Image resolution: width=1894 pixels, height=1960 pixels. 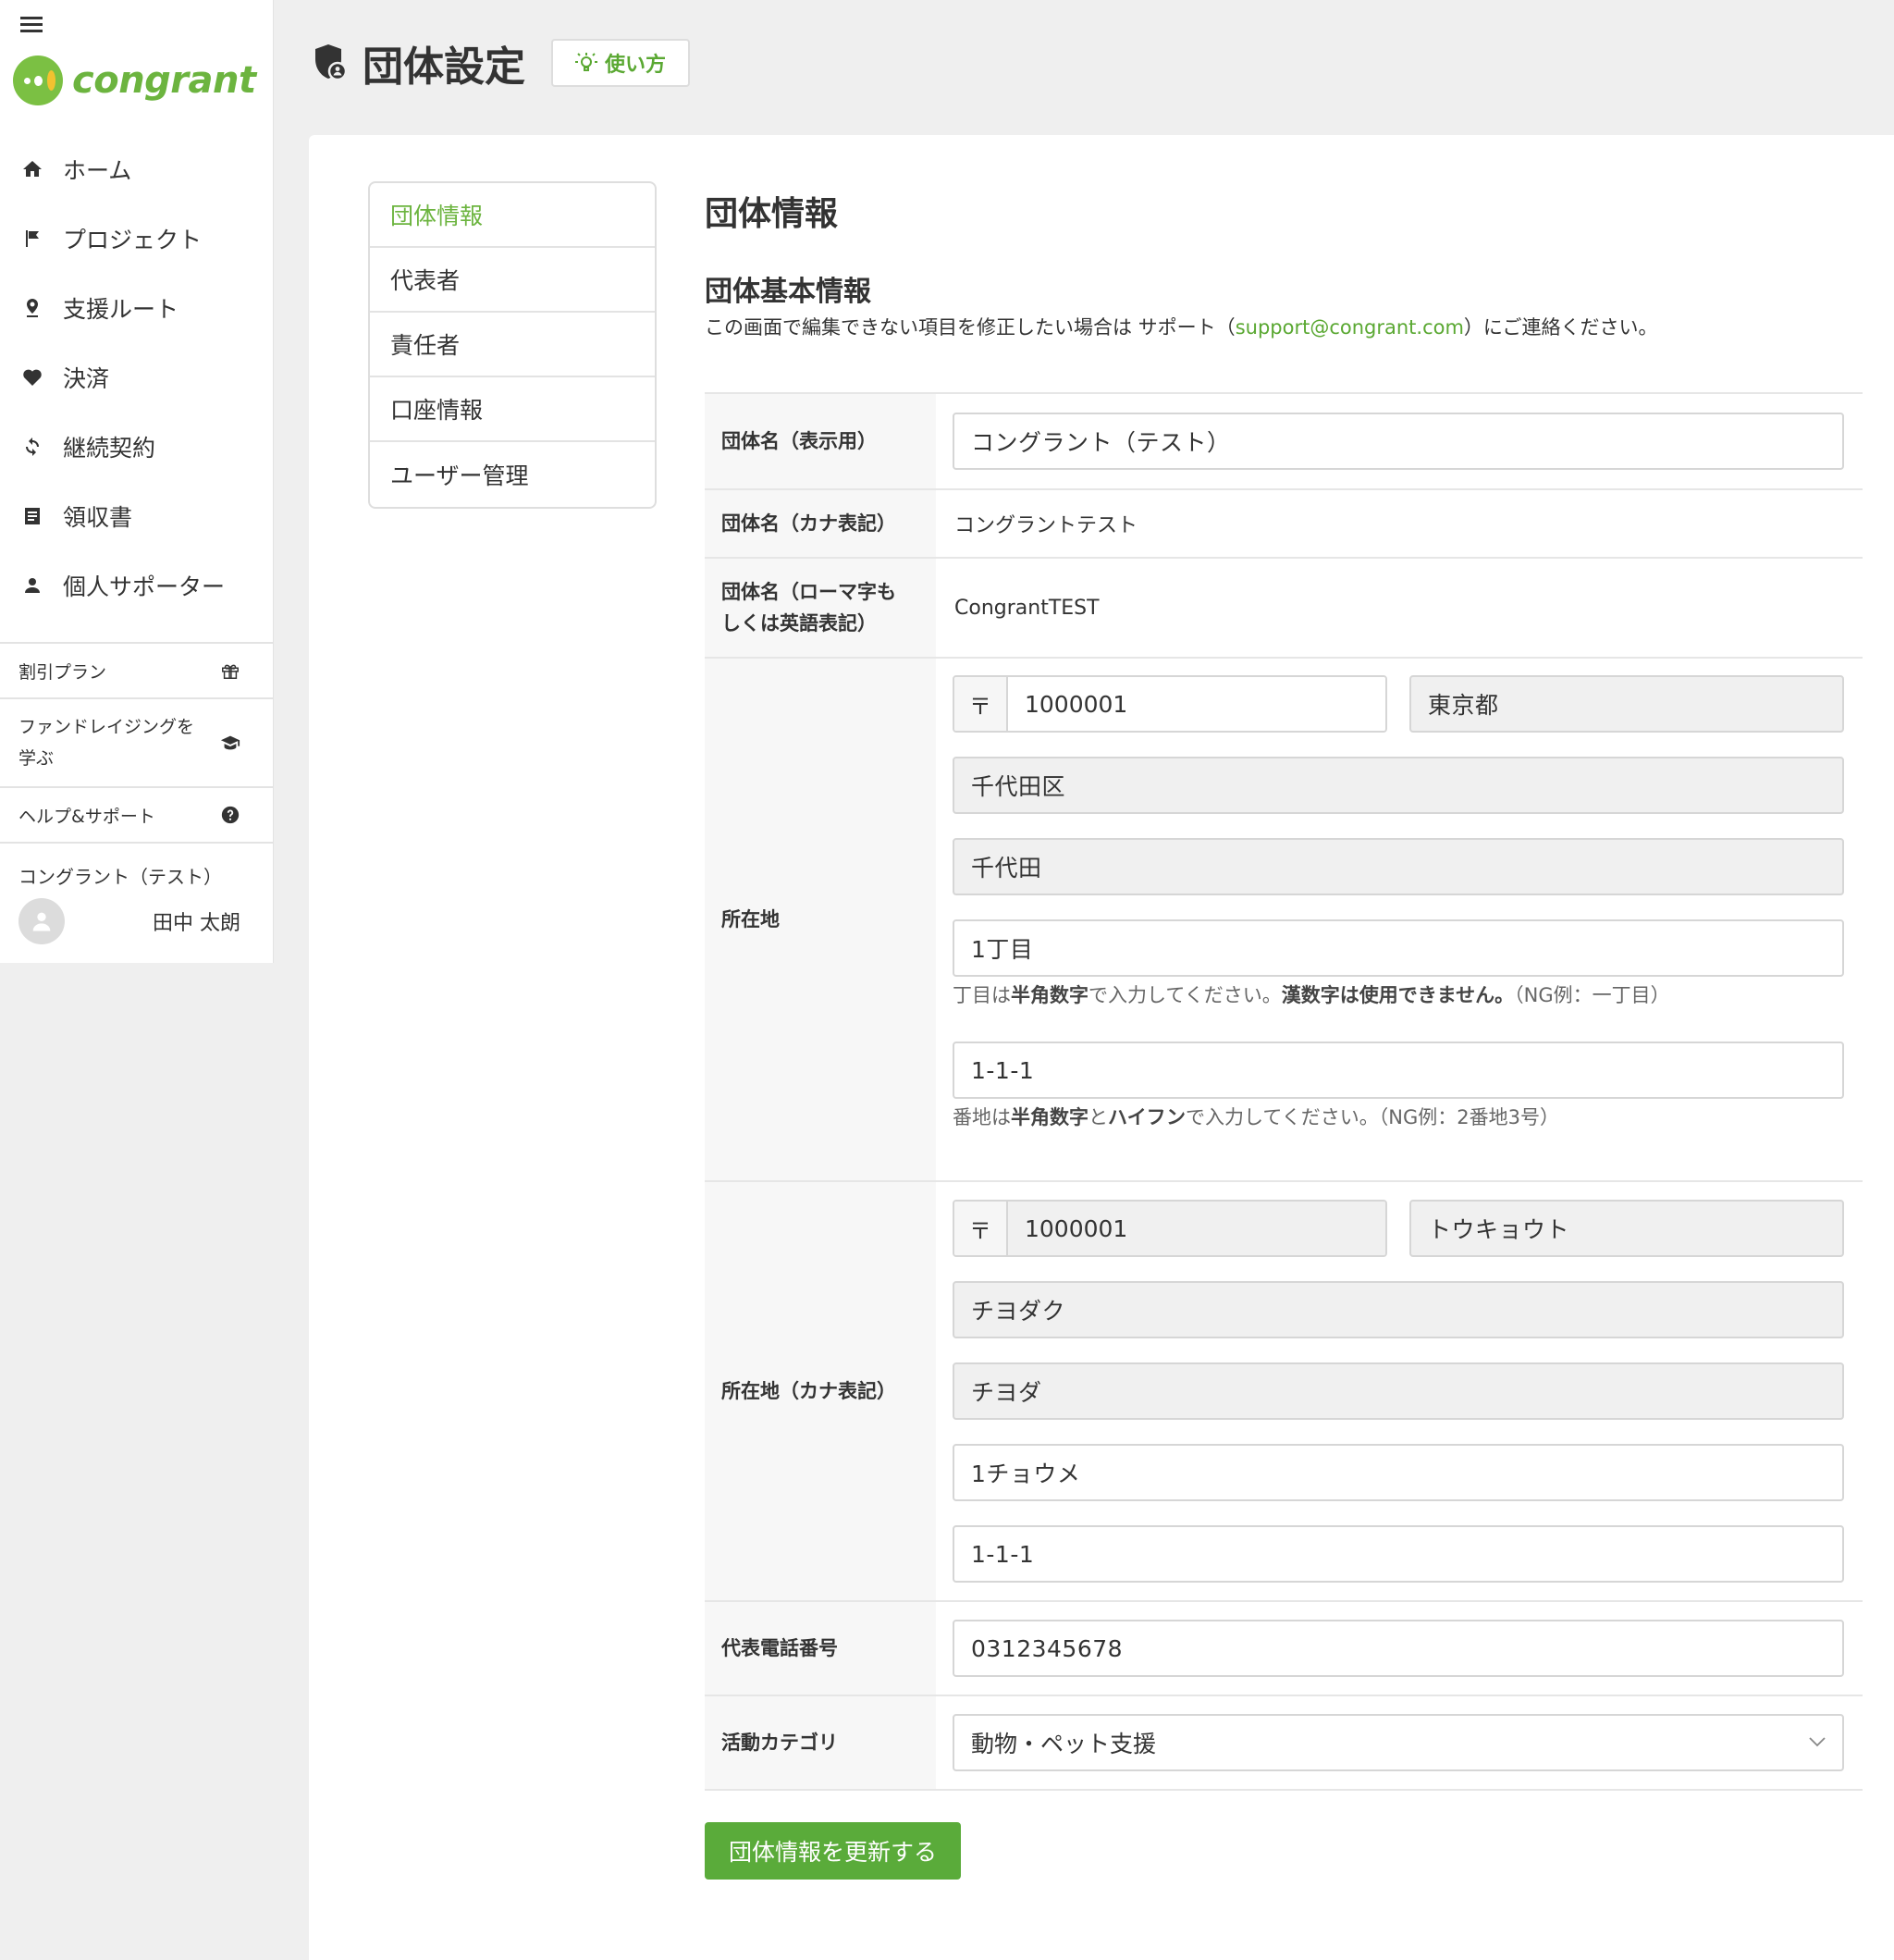 What do you see at coordinates (137, 894) in the screenshot?
I see `account-box: コングラント（テスト） 田中 太朗` at bounding box center [137, 894].